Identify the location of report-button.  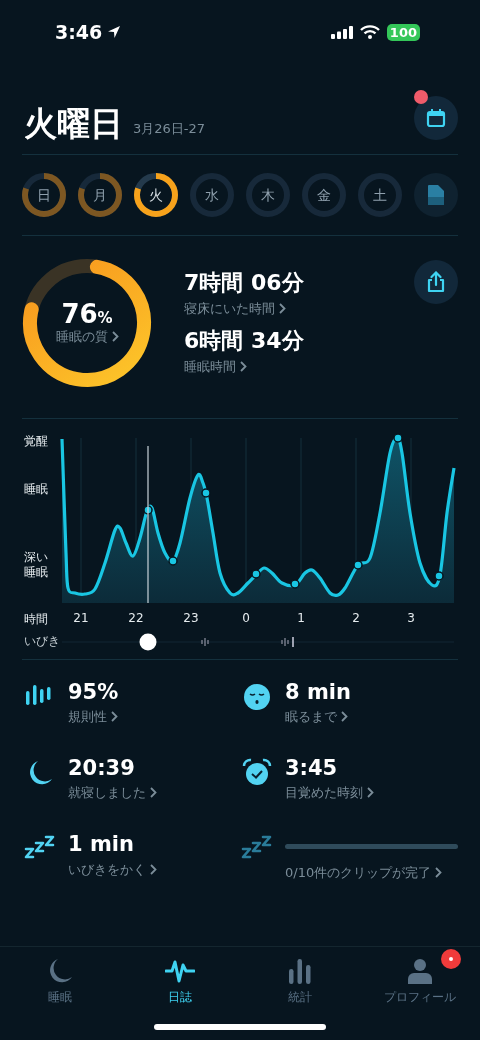
(436, 195).